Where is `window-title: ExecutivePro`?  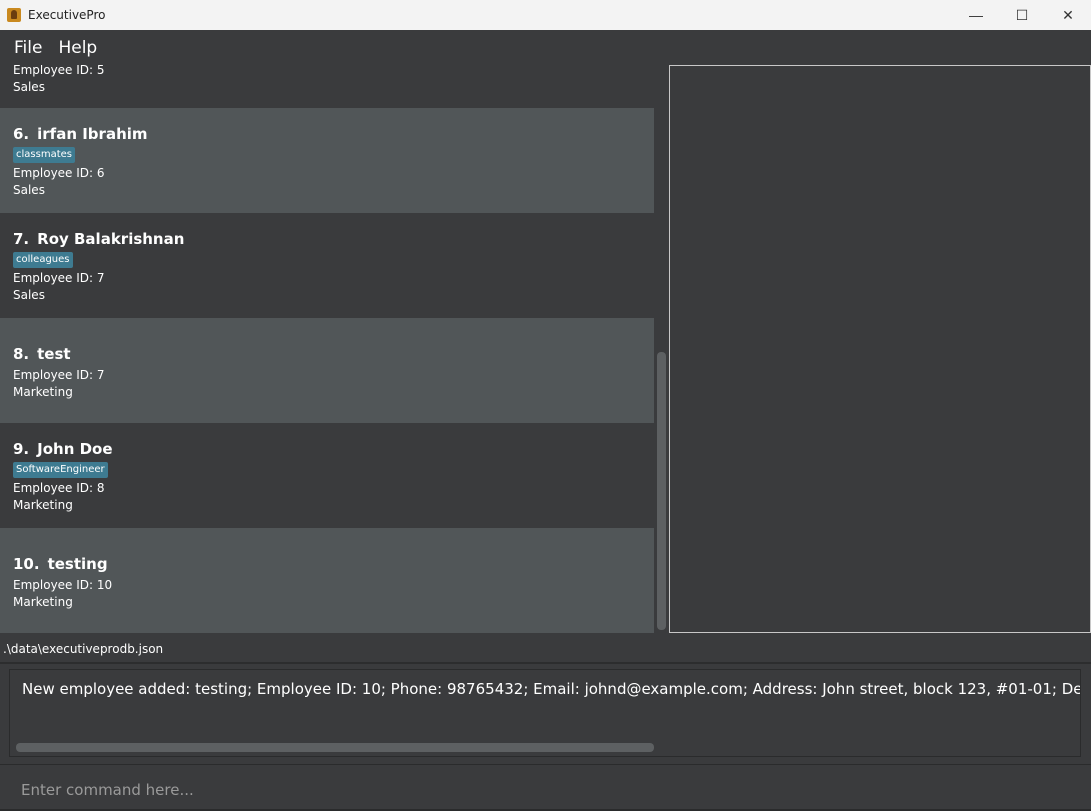
window-title: ExecutivePro is located at coordinates (67, 15).